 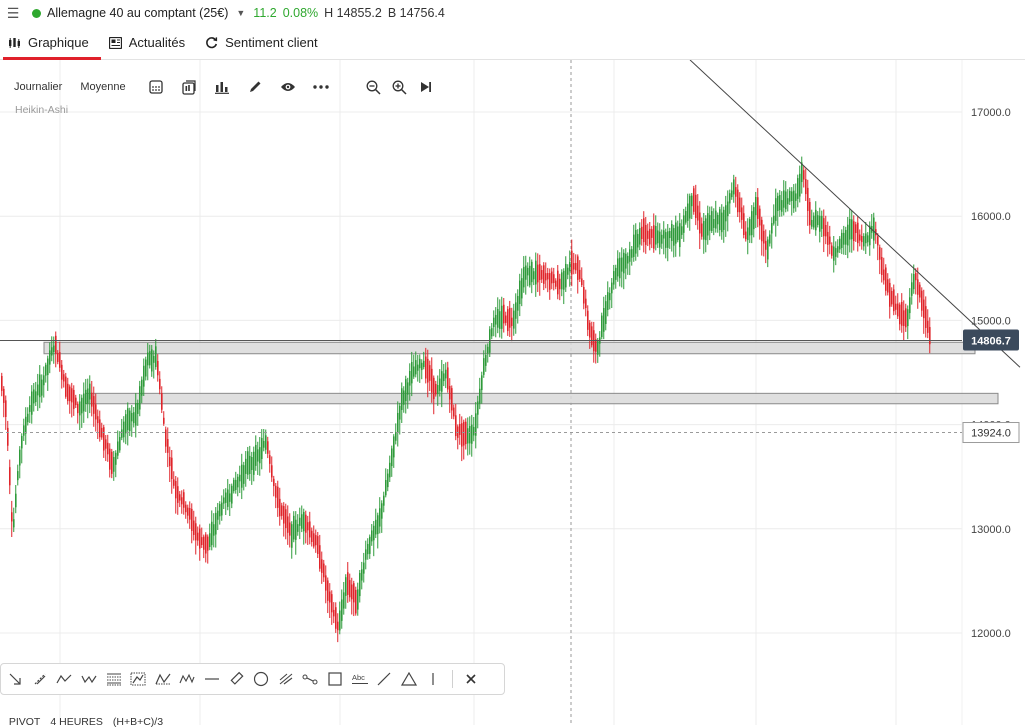 What do you see at coordinates (40, 679) in the screenshot?
I see `ray-icon` at bounding box center [40, 679].